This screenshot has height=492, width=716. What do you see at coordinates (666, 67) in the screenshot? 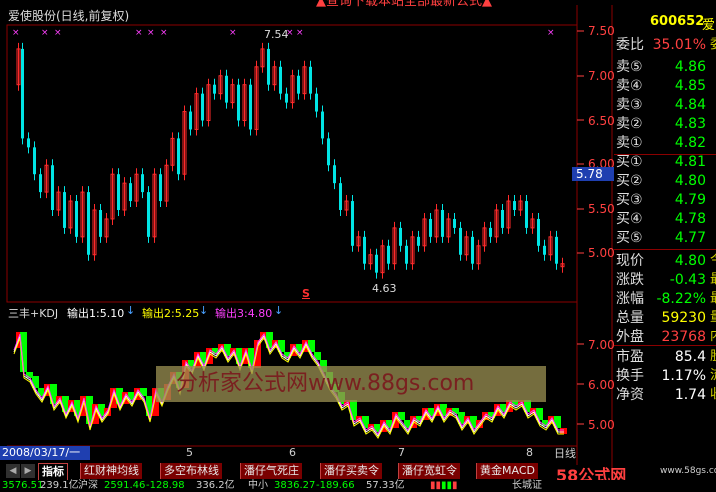
I see `asks-row-0: 卖⑤ 4.86` at bounding box center [666, 67].